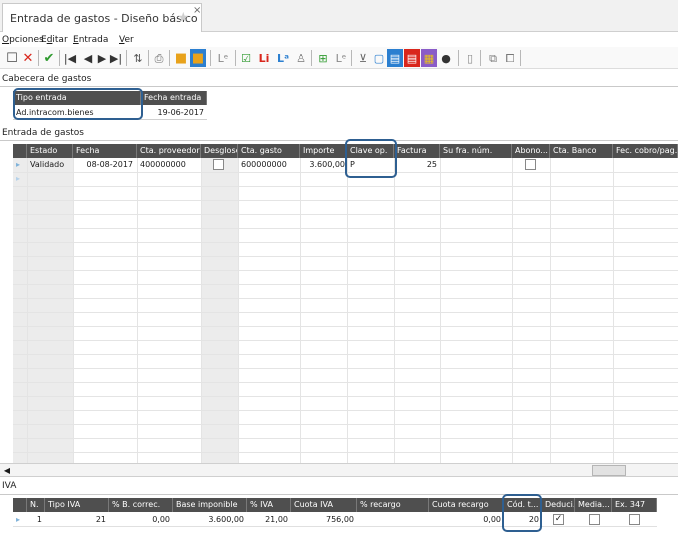  I want to click on folder-open-icon: ■, so click(181, 58).